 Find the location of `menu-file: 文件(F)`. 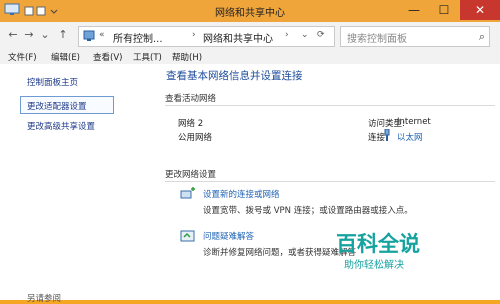

menu-file: 文件(F) is located at coordinates (22, 57).